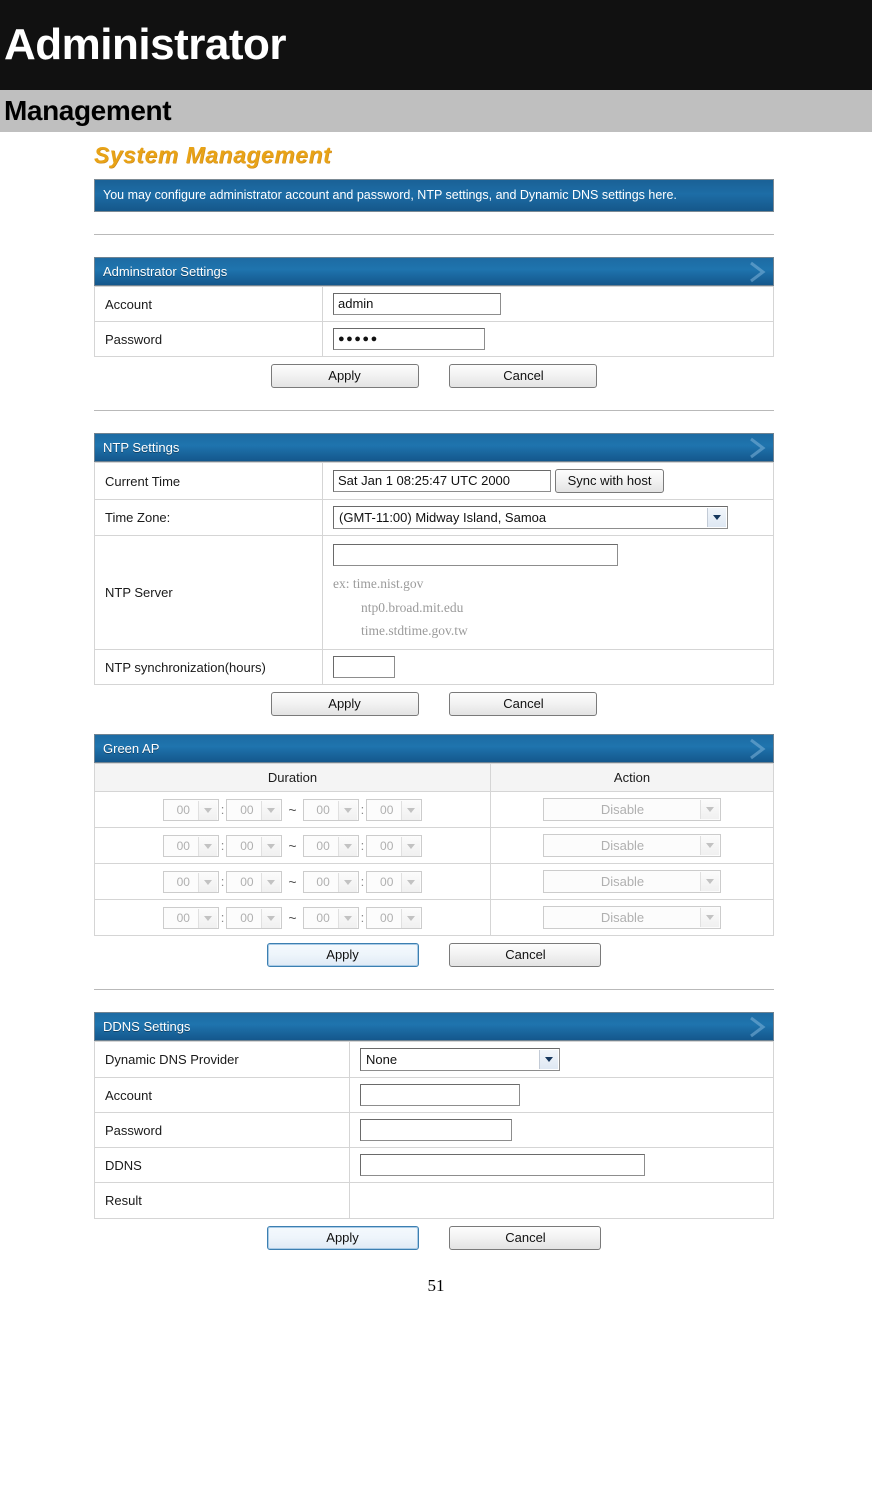  Describe the element at coordinates (609, 481) in the screenshot. I see `sync-with-host-button: Sync with host` at that location.